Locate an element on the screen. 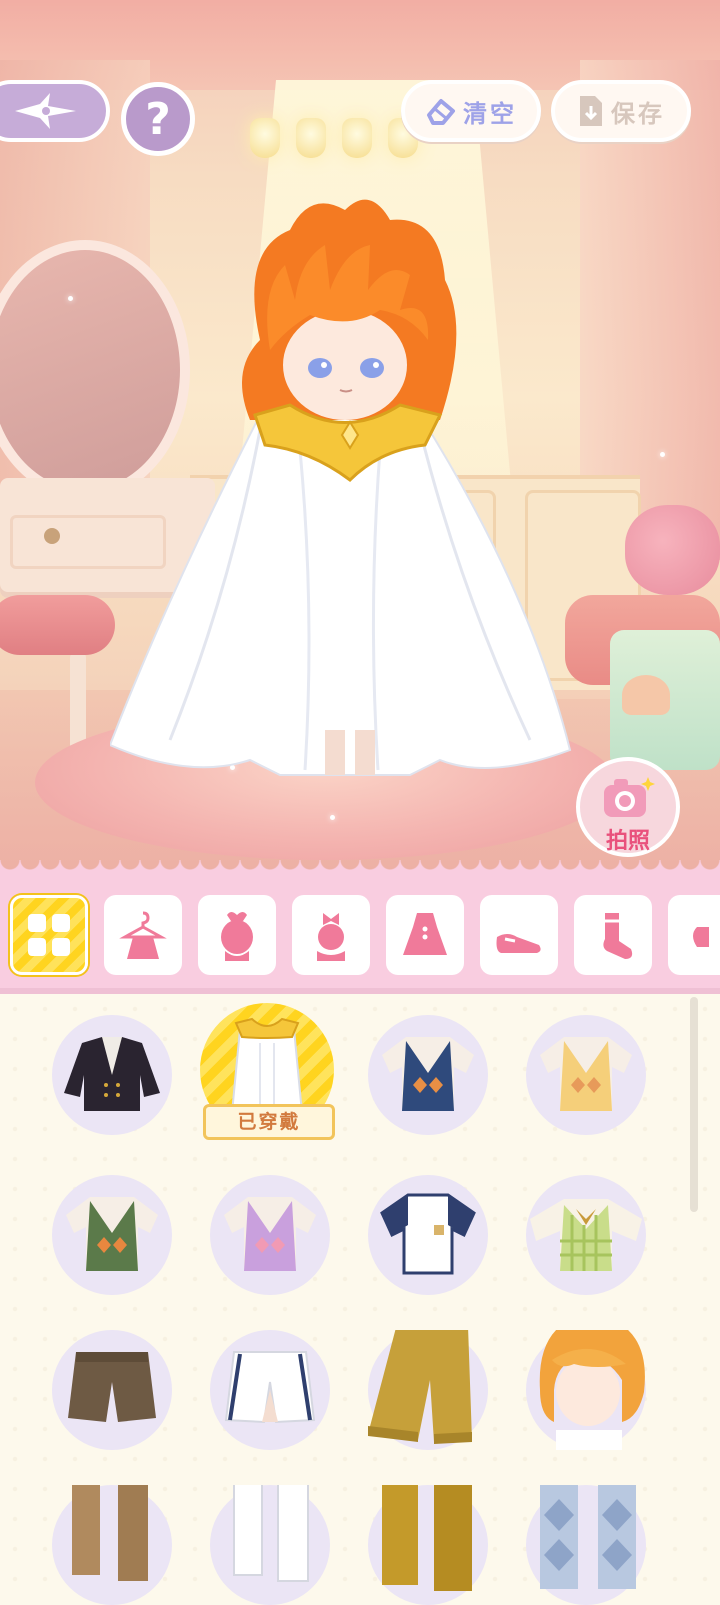 The image size is (720, 1605). yellow-vest-icon is located at coordinates (586, 1074).